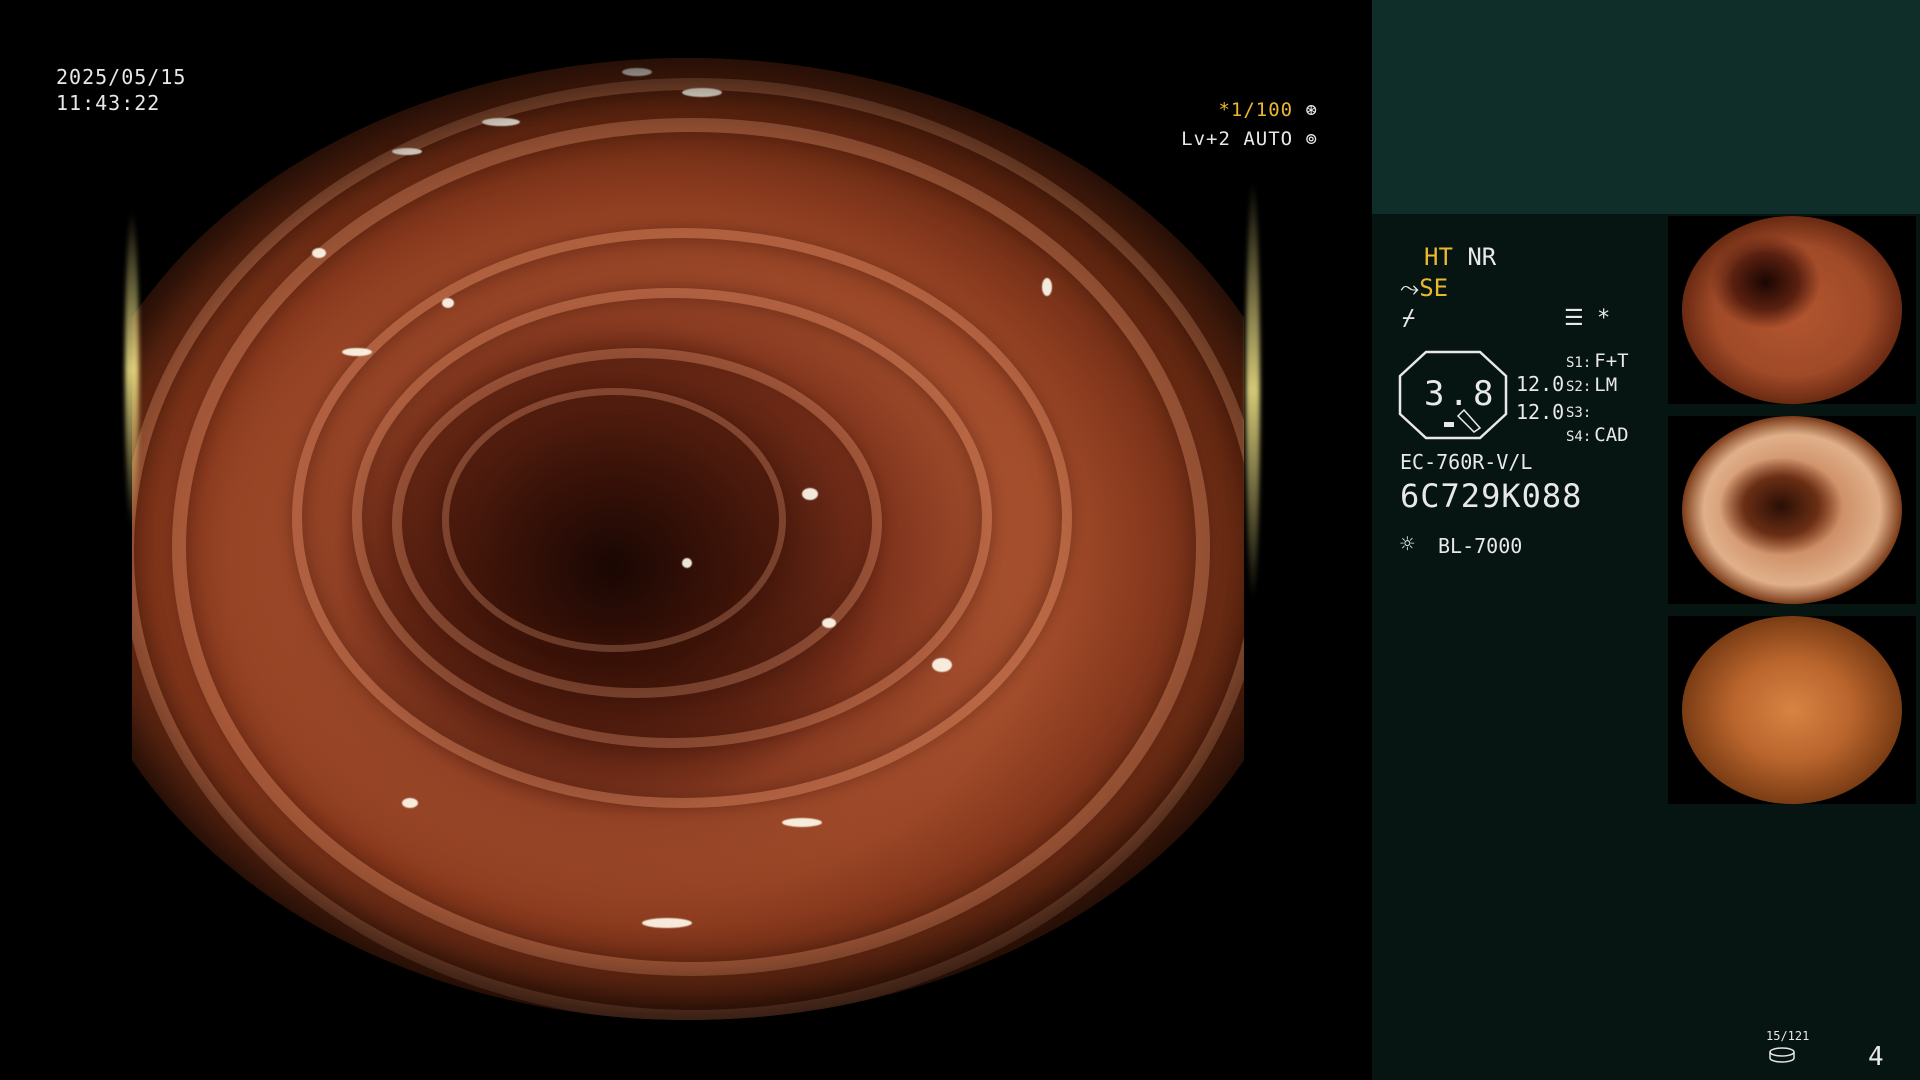 The width and height of the screenshot is (1920, 1080). Describe the element at coordinates (1876, 1057) in the screenshot. I see `page-number: 4` at that location.